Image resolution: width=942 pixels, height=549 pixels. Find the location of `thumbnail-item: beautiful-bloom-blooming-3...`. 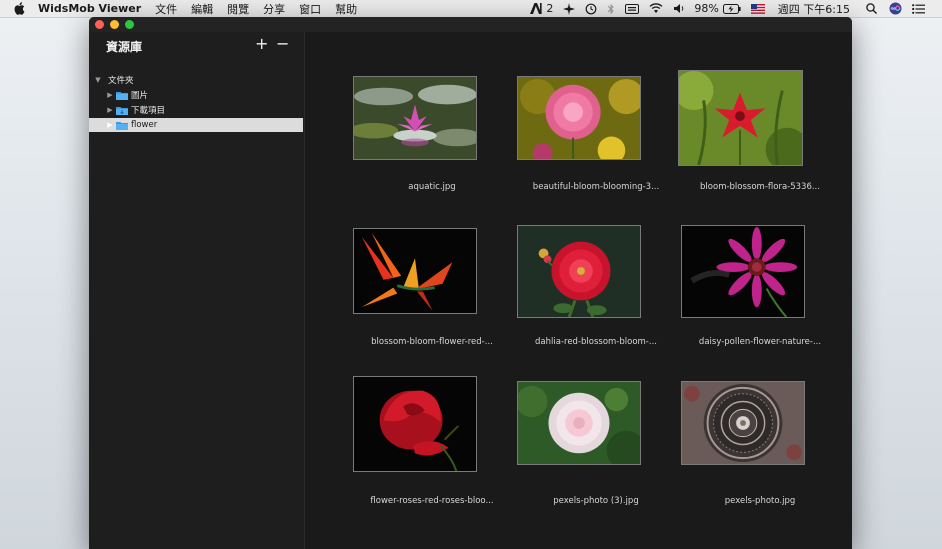

thumbnail-item: beautiful-bloom-blooming-3... is located at coordinates (596, 146).